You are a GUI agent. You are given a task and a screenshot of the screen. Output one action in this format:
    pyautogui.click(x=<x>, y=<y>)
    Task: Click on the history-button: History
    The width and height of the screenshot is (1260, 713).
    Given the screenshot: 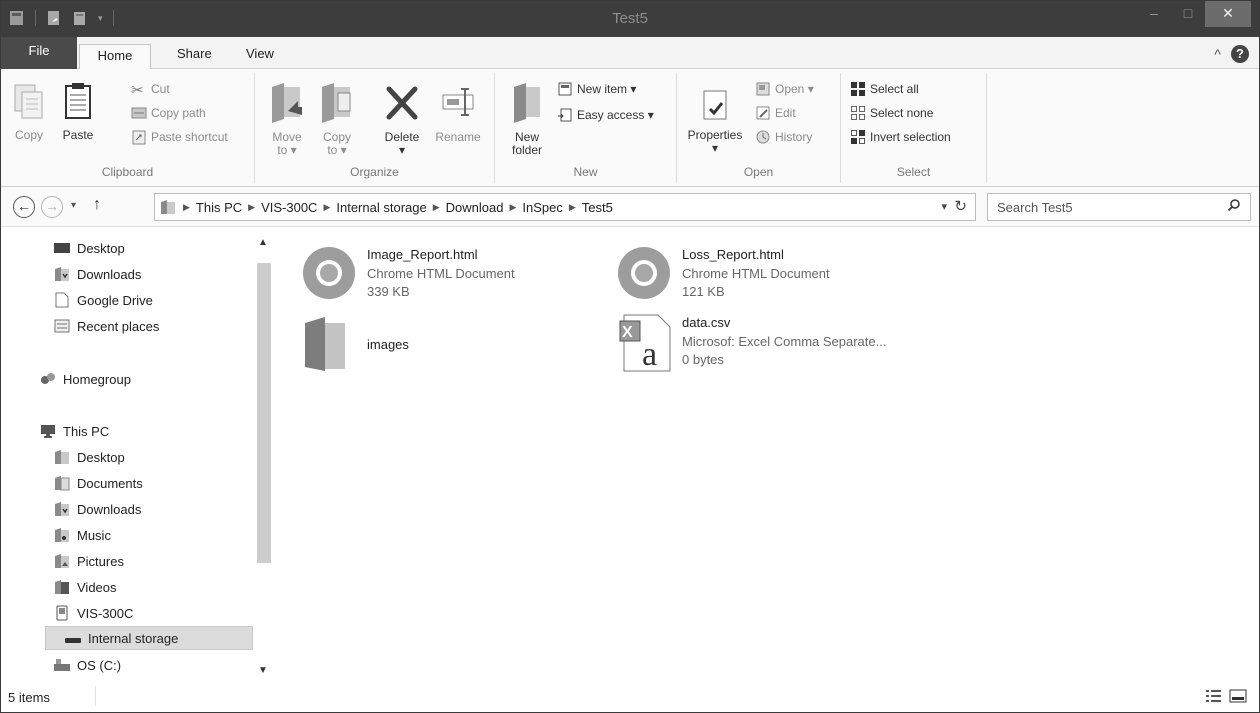 What is the action you would take?
    pyautogui.click(x=783, y=137)
    